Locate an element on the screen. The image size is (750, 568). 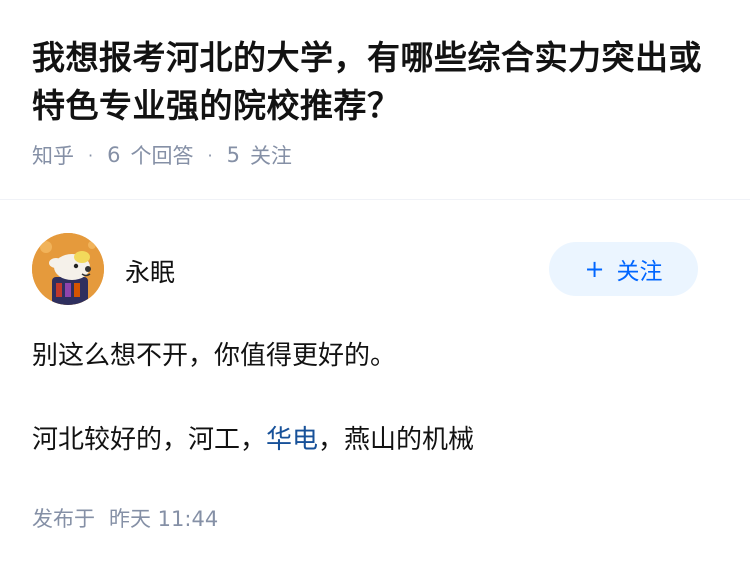
avatar is located at coordinates (68, 269).